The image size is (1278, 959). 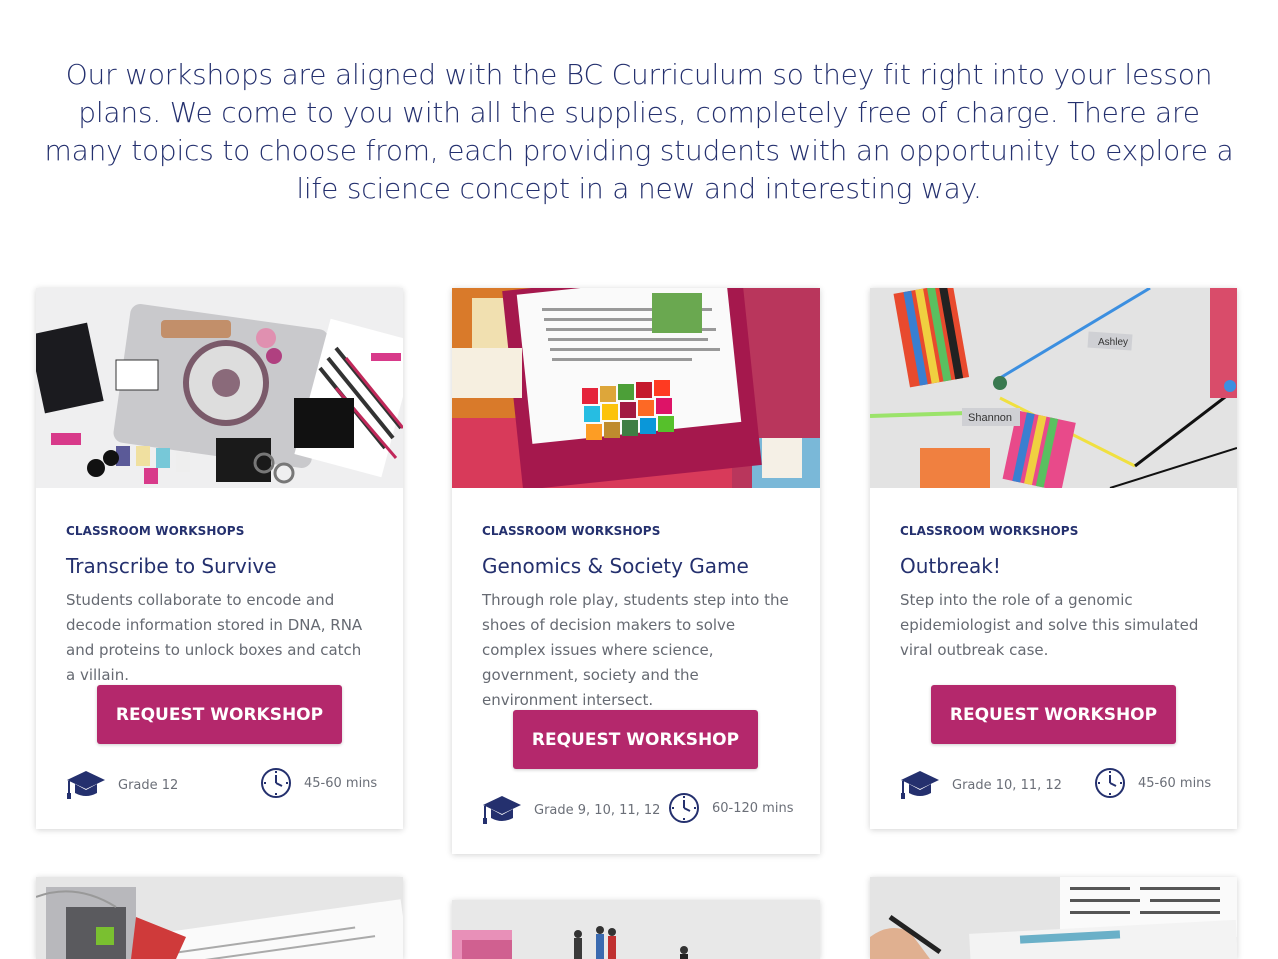 I want to click on duration-info: 60-120 mins, so click(x=730, y=808).